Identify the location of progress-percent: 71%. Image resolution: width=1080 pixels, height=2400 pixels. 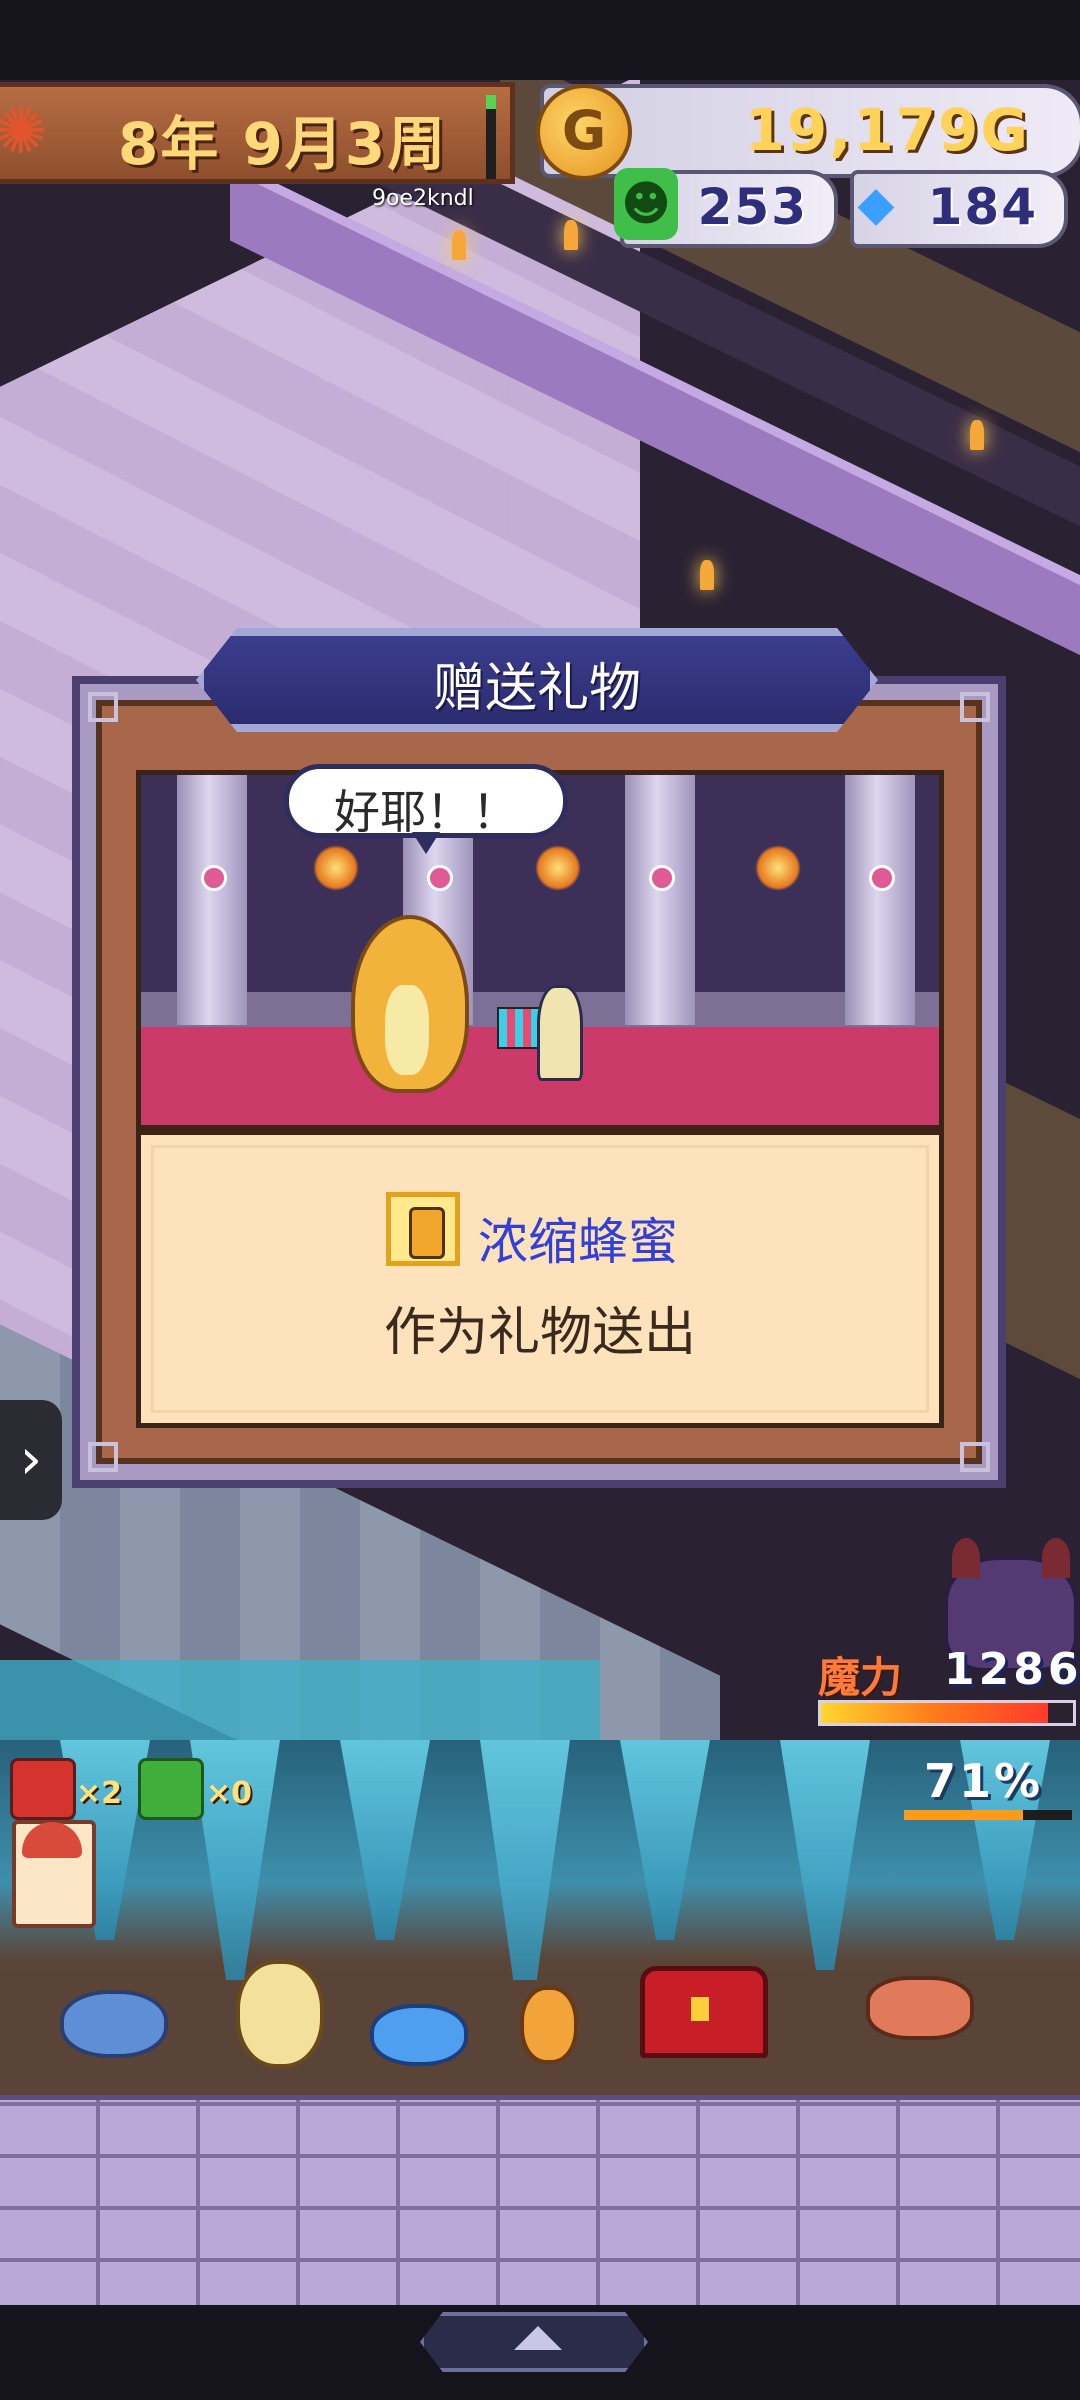
(984, 1781).